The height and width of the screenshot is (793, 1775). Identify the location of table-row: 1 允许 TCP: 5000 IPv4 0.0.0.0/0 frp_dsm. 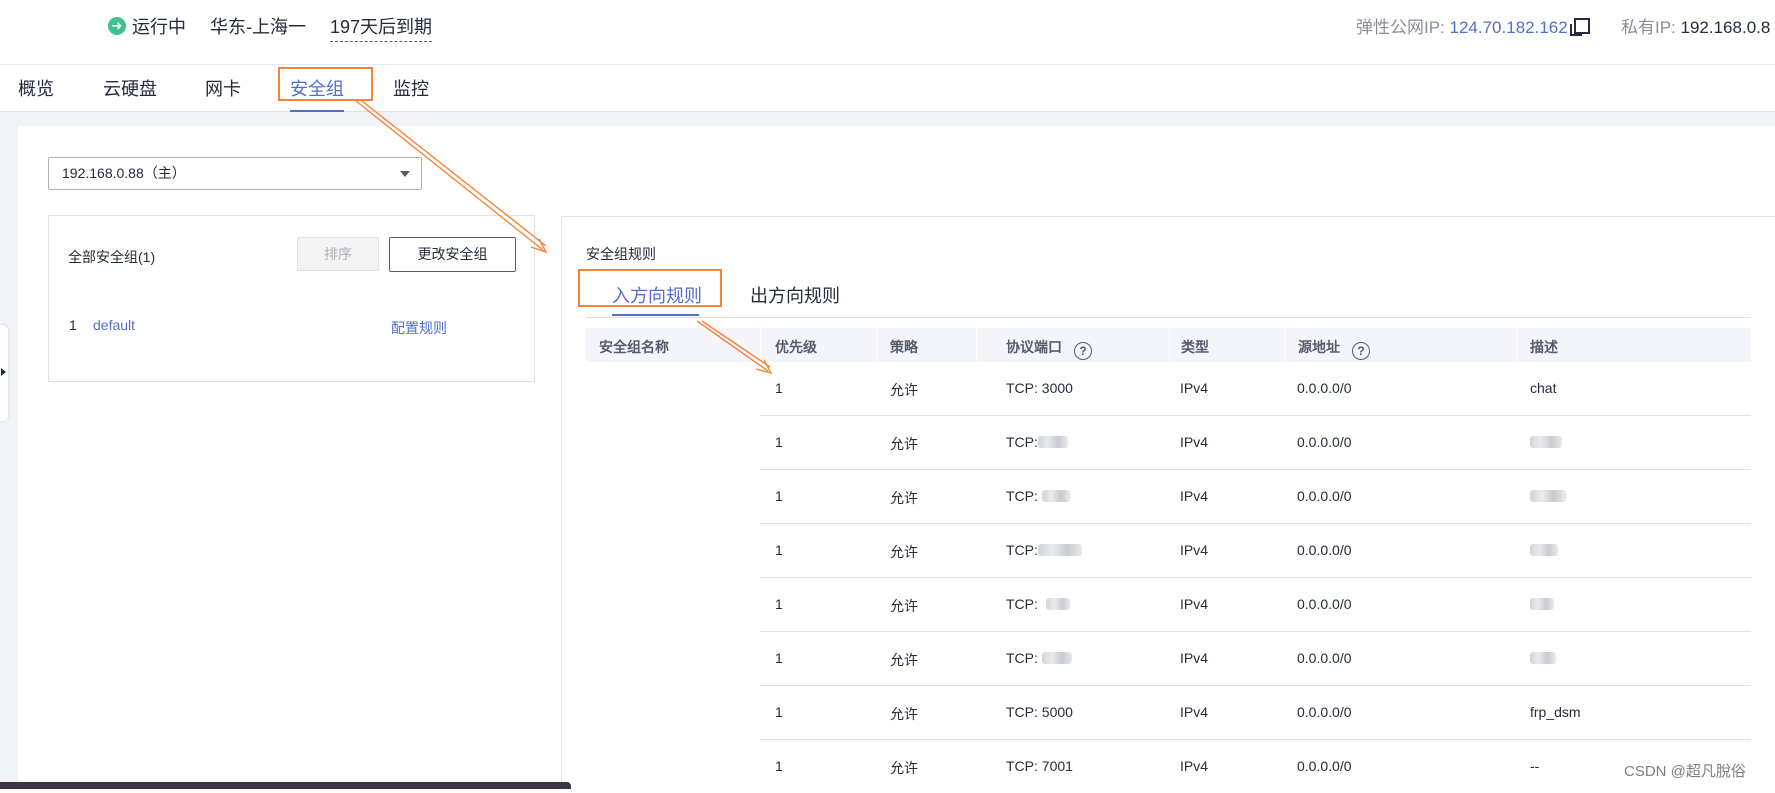
(1255, 713).